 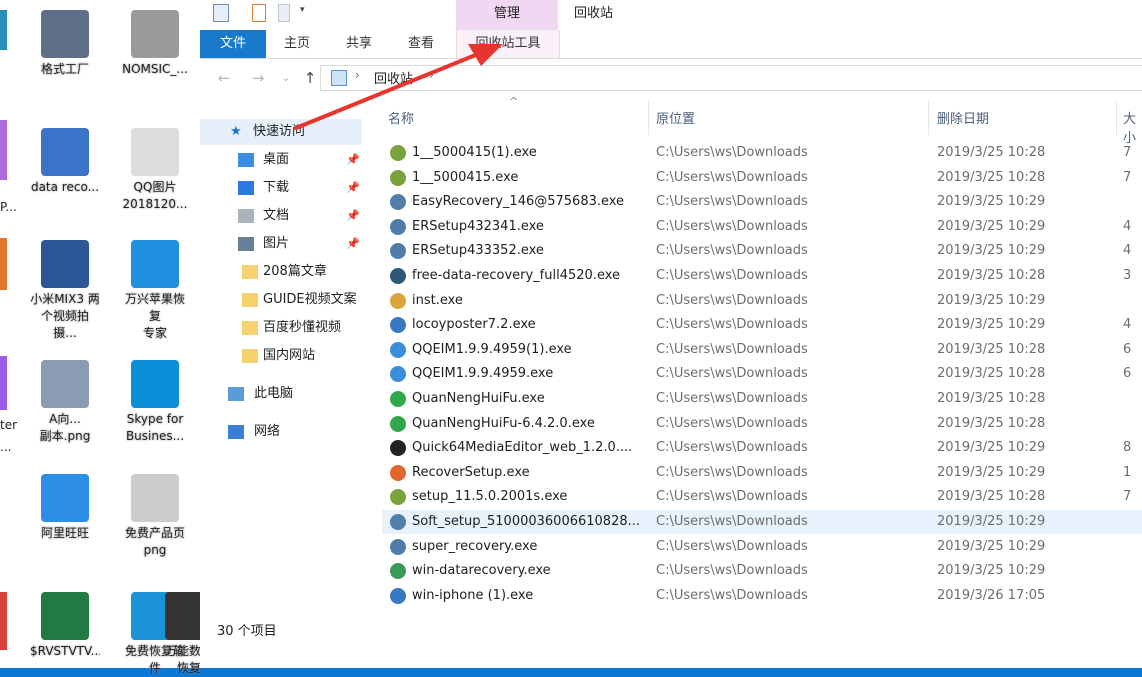 What do you see at coordinates (401, 117) in the screenshot?
I see `column-name: 名称` at bounding box center [401, 117].